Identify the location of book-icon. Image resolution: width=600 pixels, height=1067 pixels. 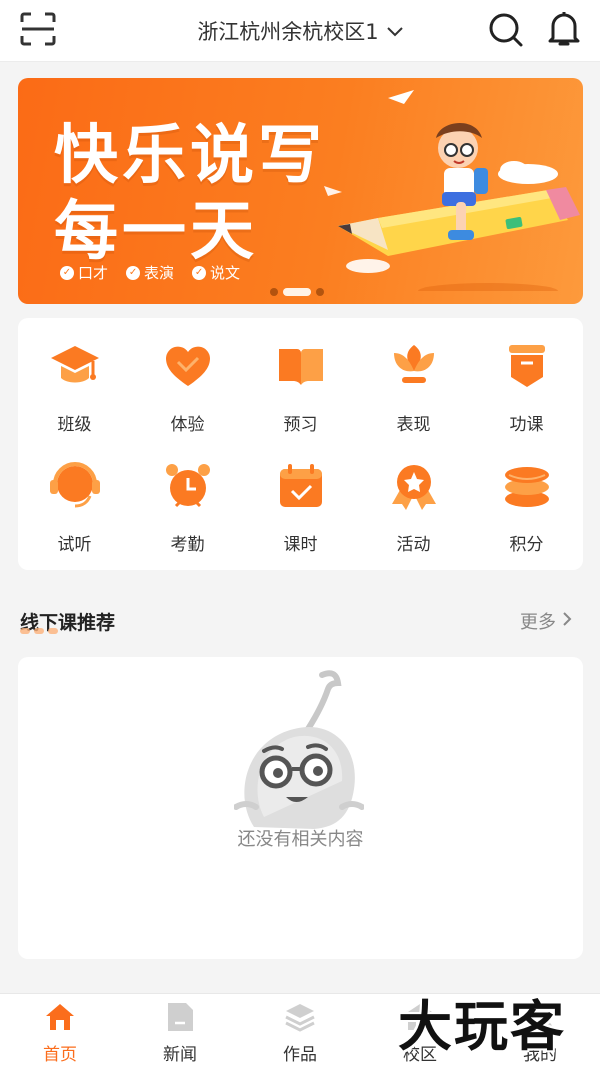
(301, 366).